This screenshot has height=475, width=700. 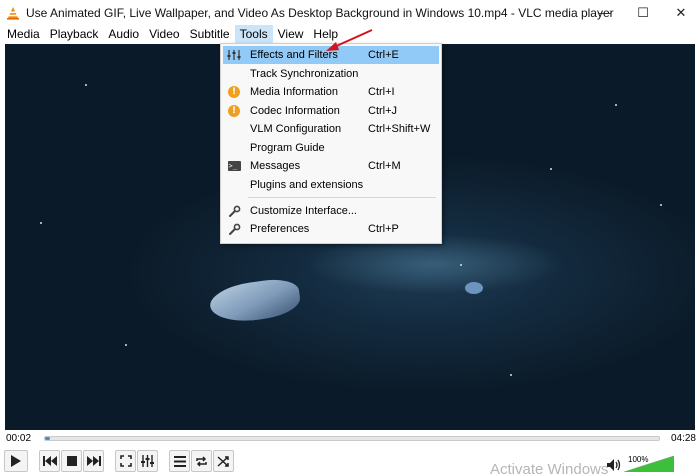 I want to click on vlc-cone-icon, so click(x=13, y=13).